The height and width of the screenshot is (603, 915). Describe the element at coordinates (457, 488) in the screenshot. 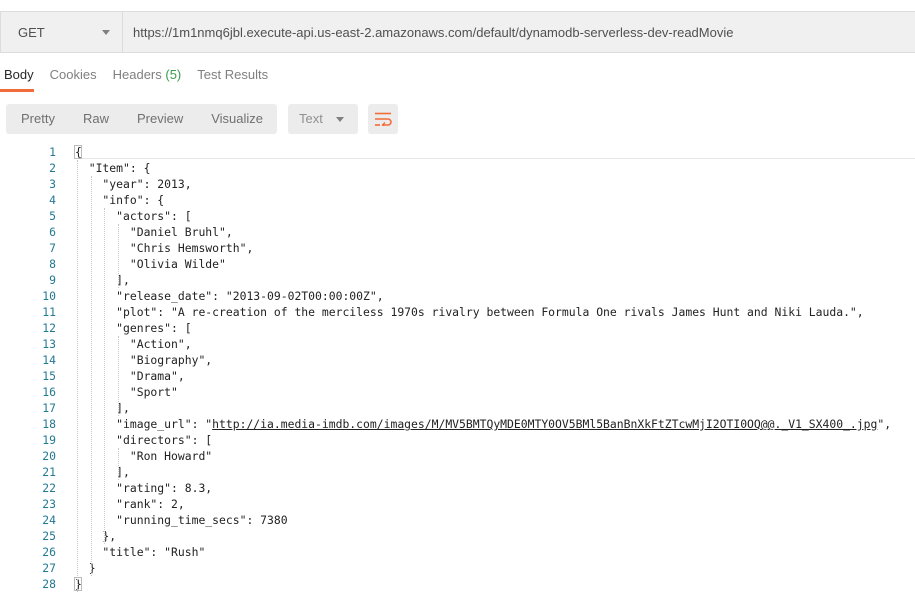

I see `code-line: 22 "rating": 8.3,` at that location.